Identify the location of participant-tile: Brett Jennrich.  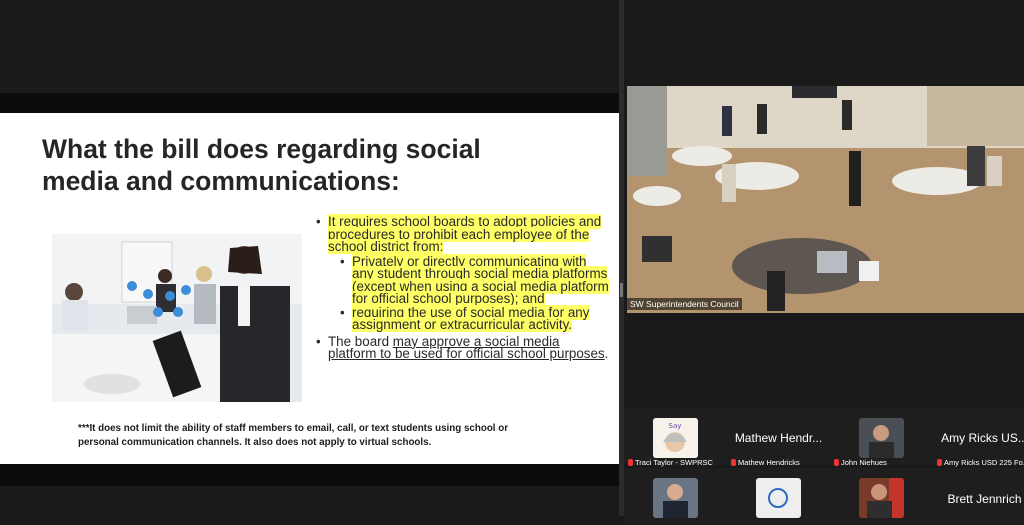
(978, 496).